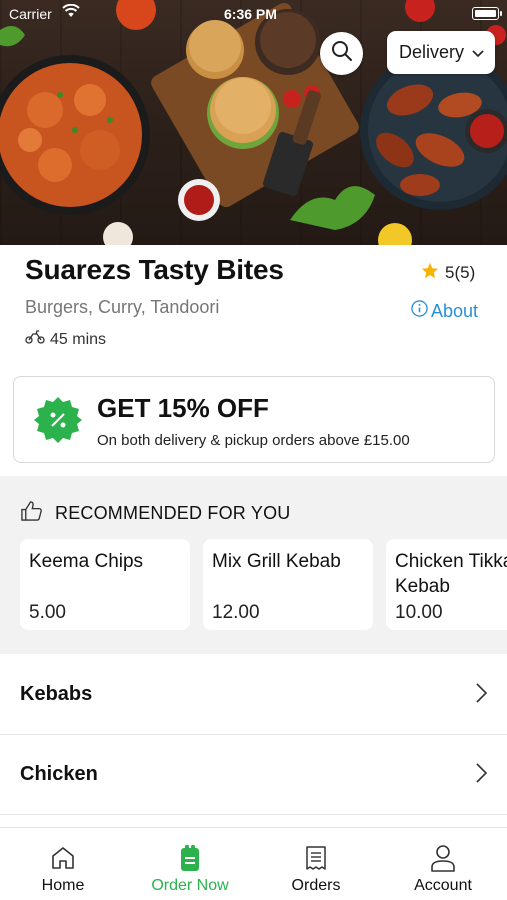 This screenshot has height=900, width=507. Describe the element at coordinates (86, 561) in the screenshot. I see `recommended-item-name: Keema Chips` at that location.